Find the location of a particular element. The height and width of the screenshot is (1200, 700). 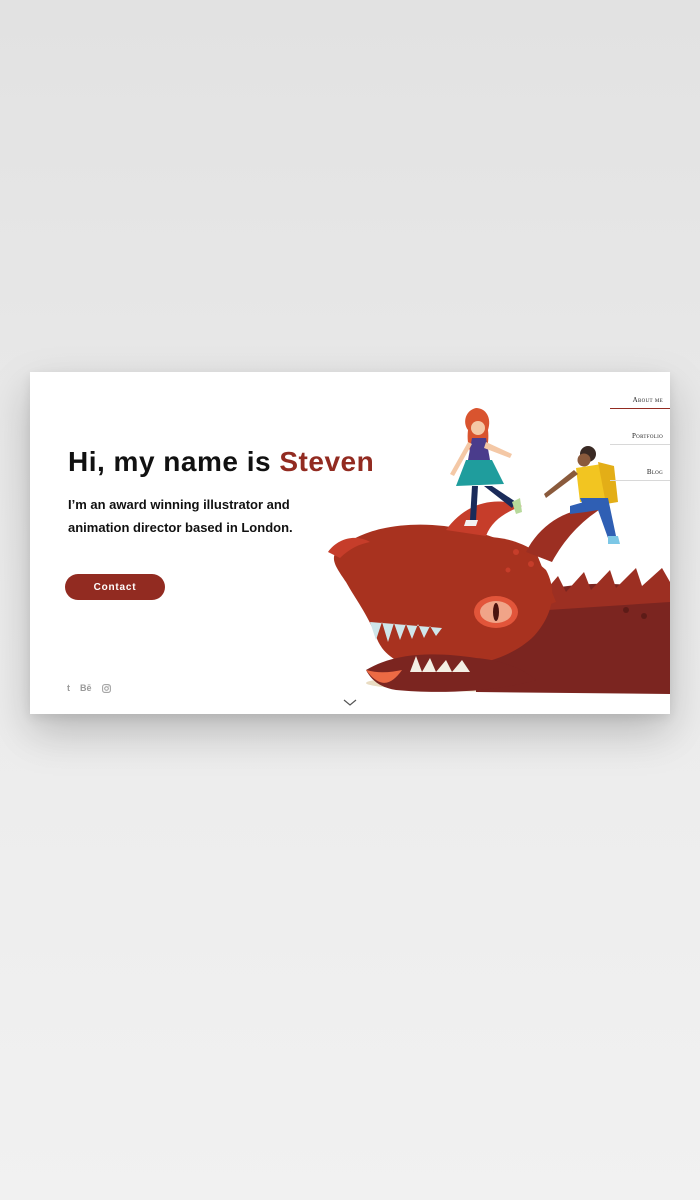

nav-about-me: About me is located at coordinates (640, 402).